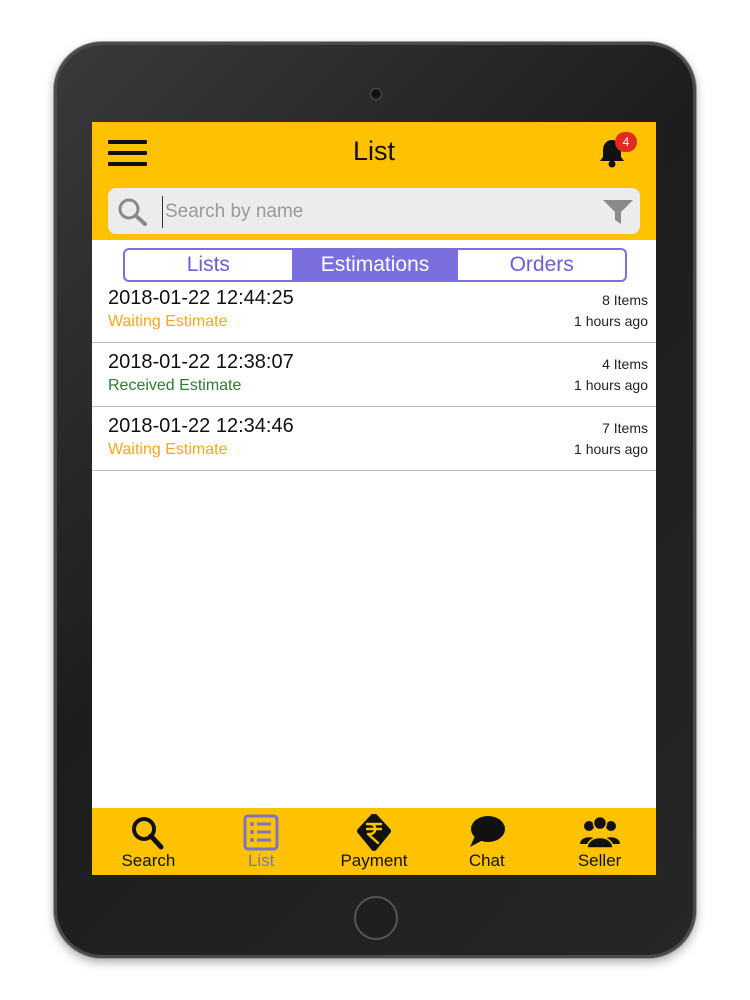 Image resolution: width=750 pixels, height=1000 pixels. Describe the element at coordinates (486, 860) in the screenshot. I see `nav-label: Chat` at that location.